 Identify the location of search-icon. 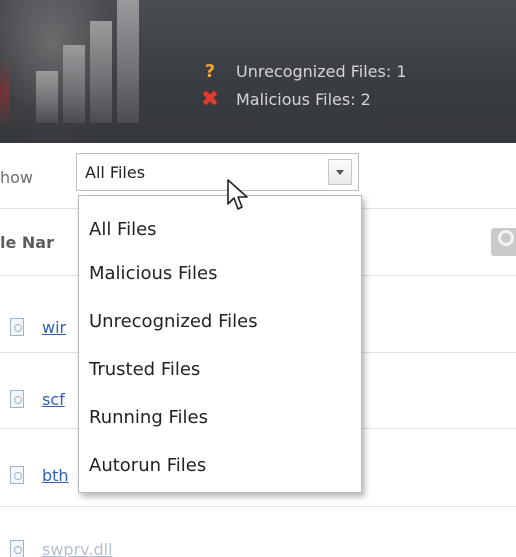
(506, 238).